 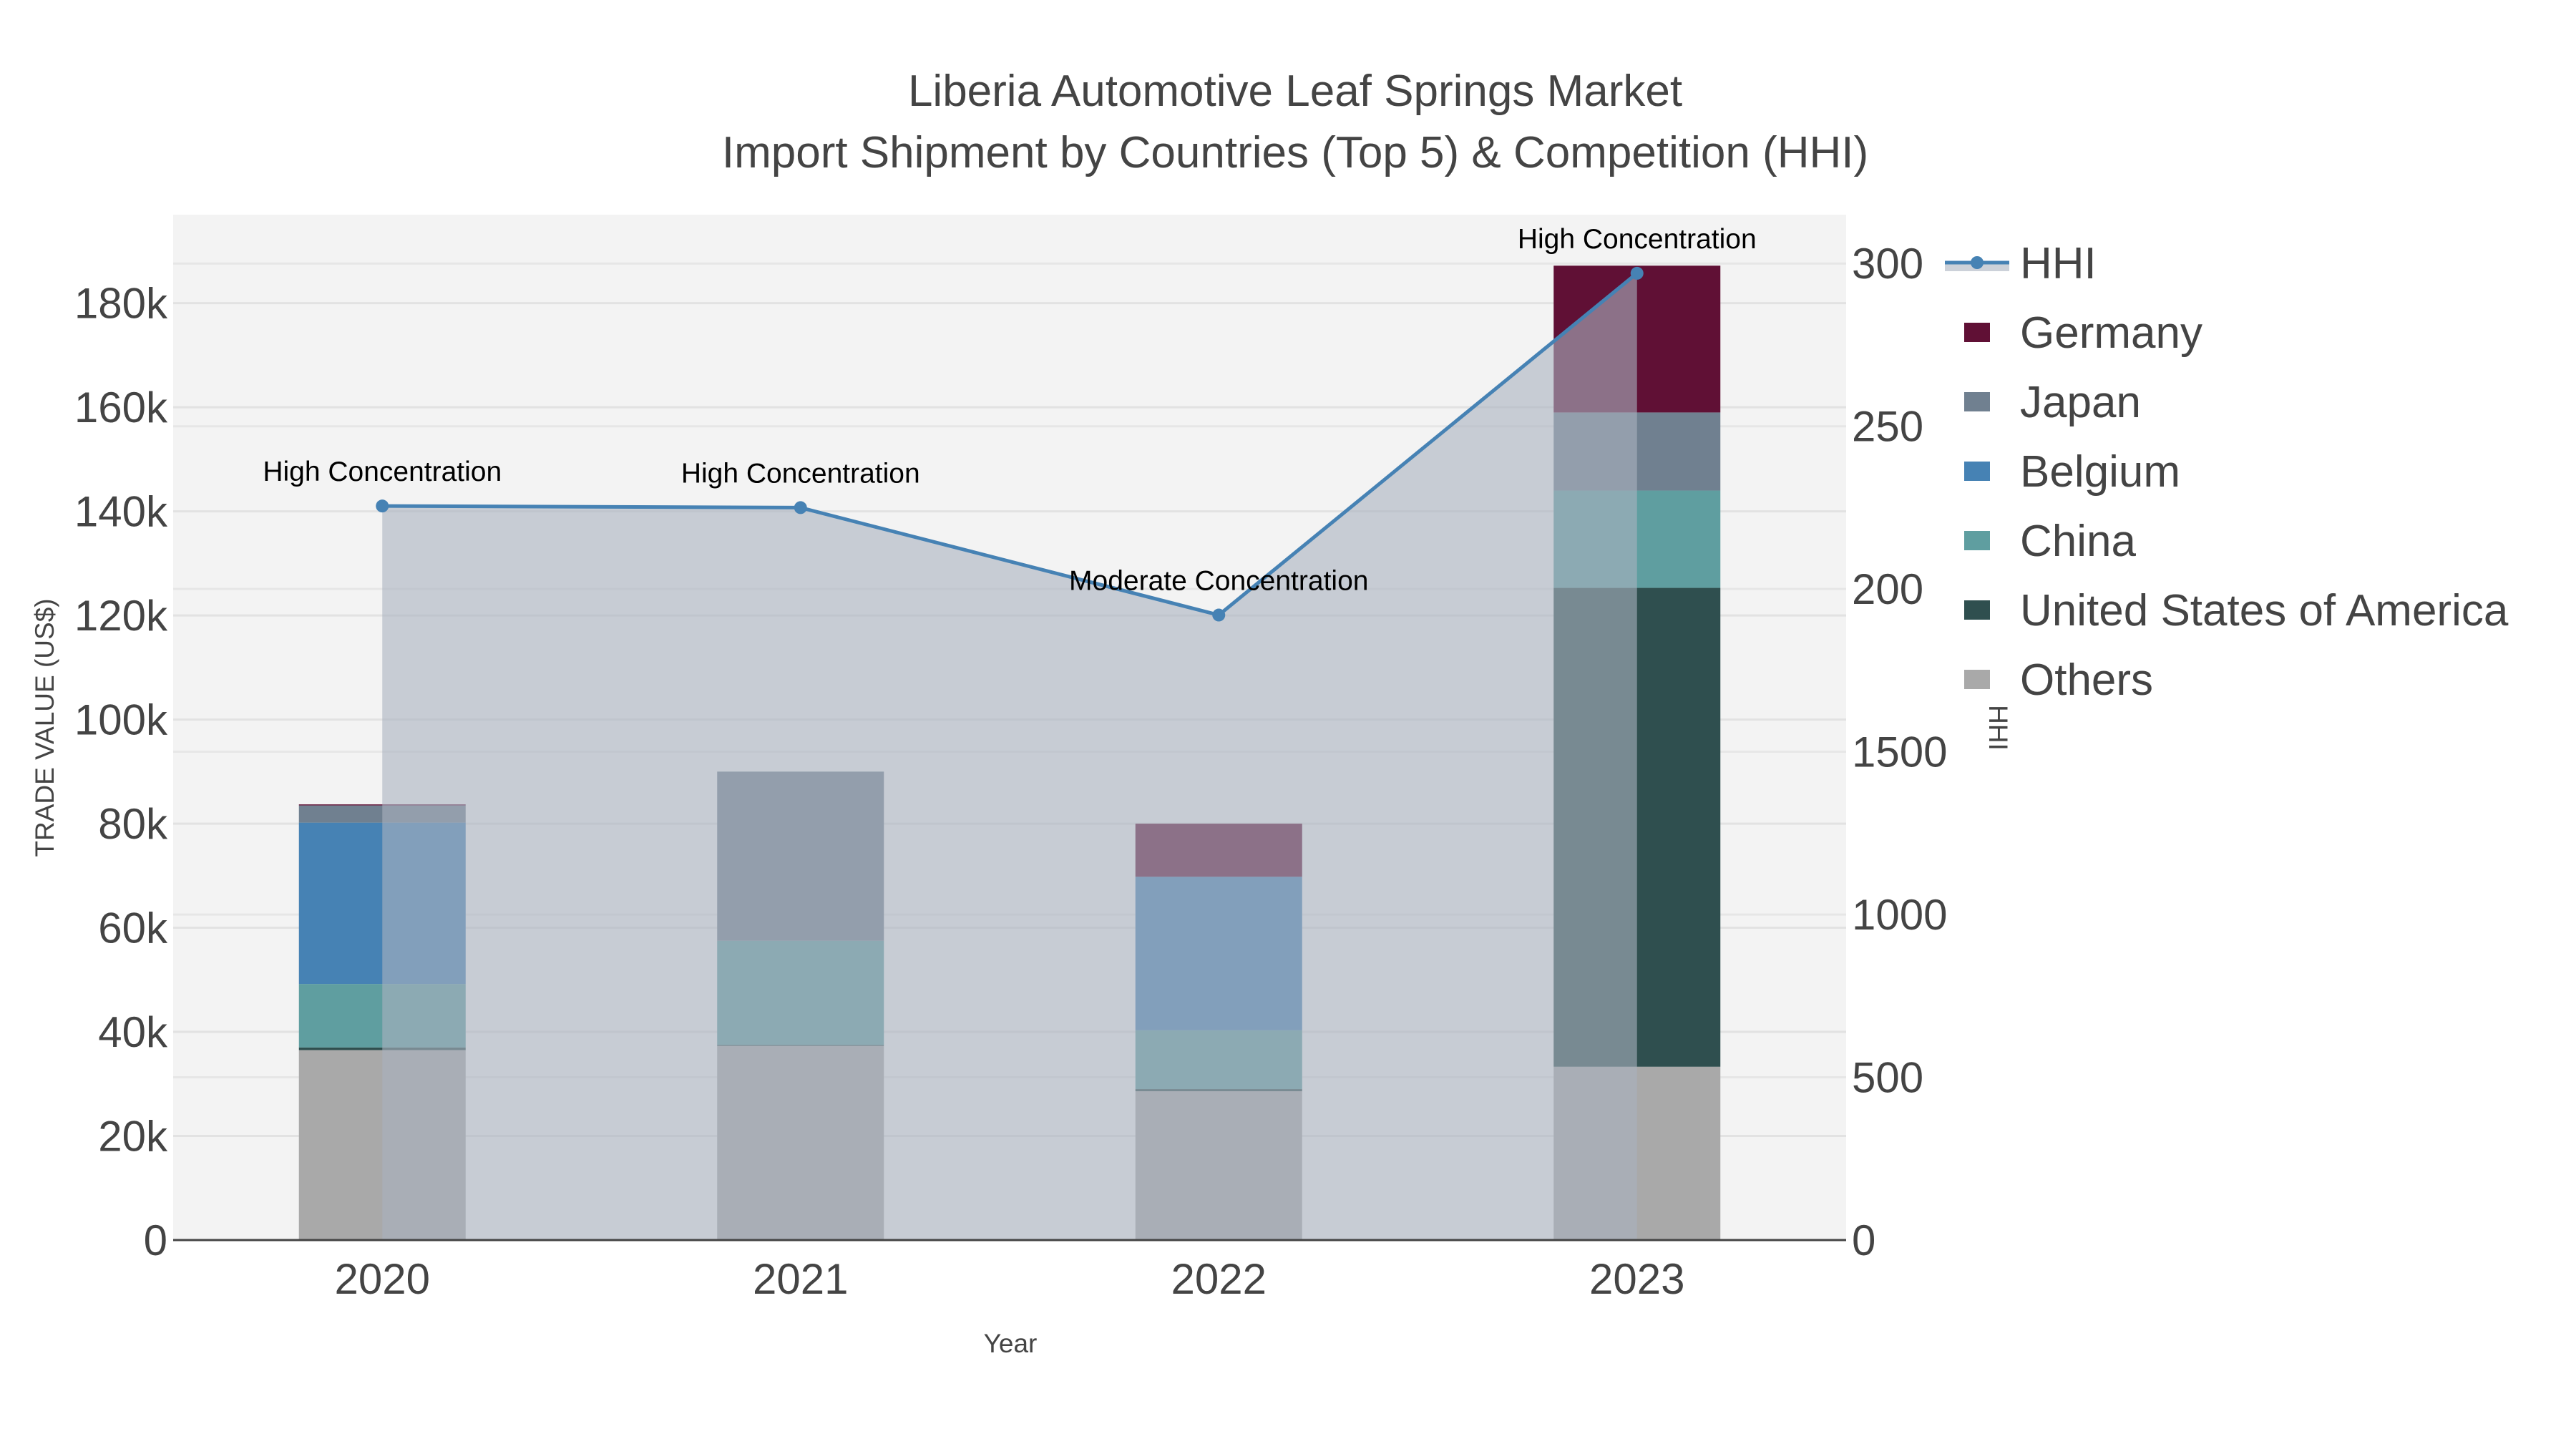 I want to click on y2-tick-label: 200, so click(x=1887, y=589).